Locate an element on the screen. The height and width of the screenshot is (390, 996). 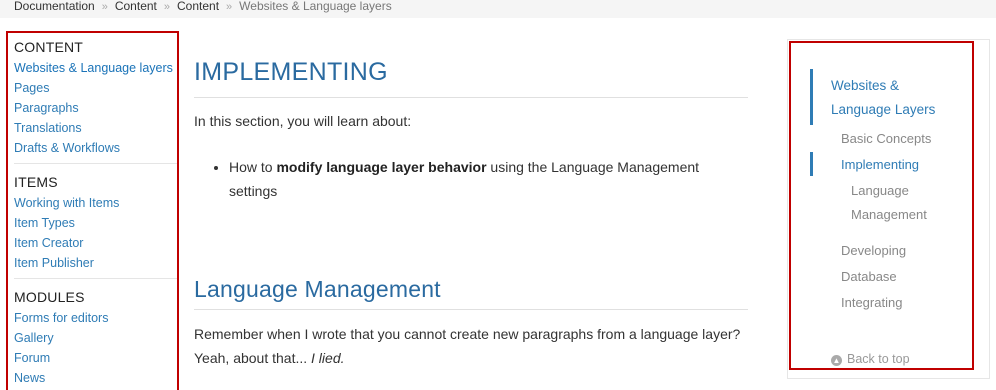
intro-text: In this section, you will learn about: is located at coordinates (303, 121).